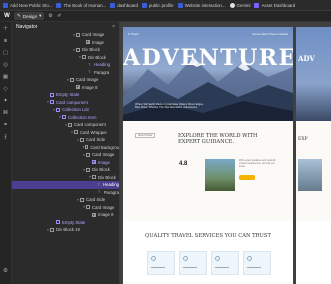 This screenshot has width=331, height=284. Describe the element at coordinates (6, 89) in the screenshot. I see `components-icon: ◇` at that location.